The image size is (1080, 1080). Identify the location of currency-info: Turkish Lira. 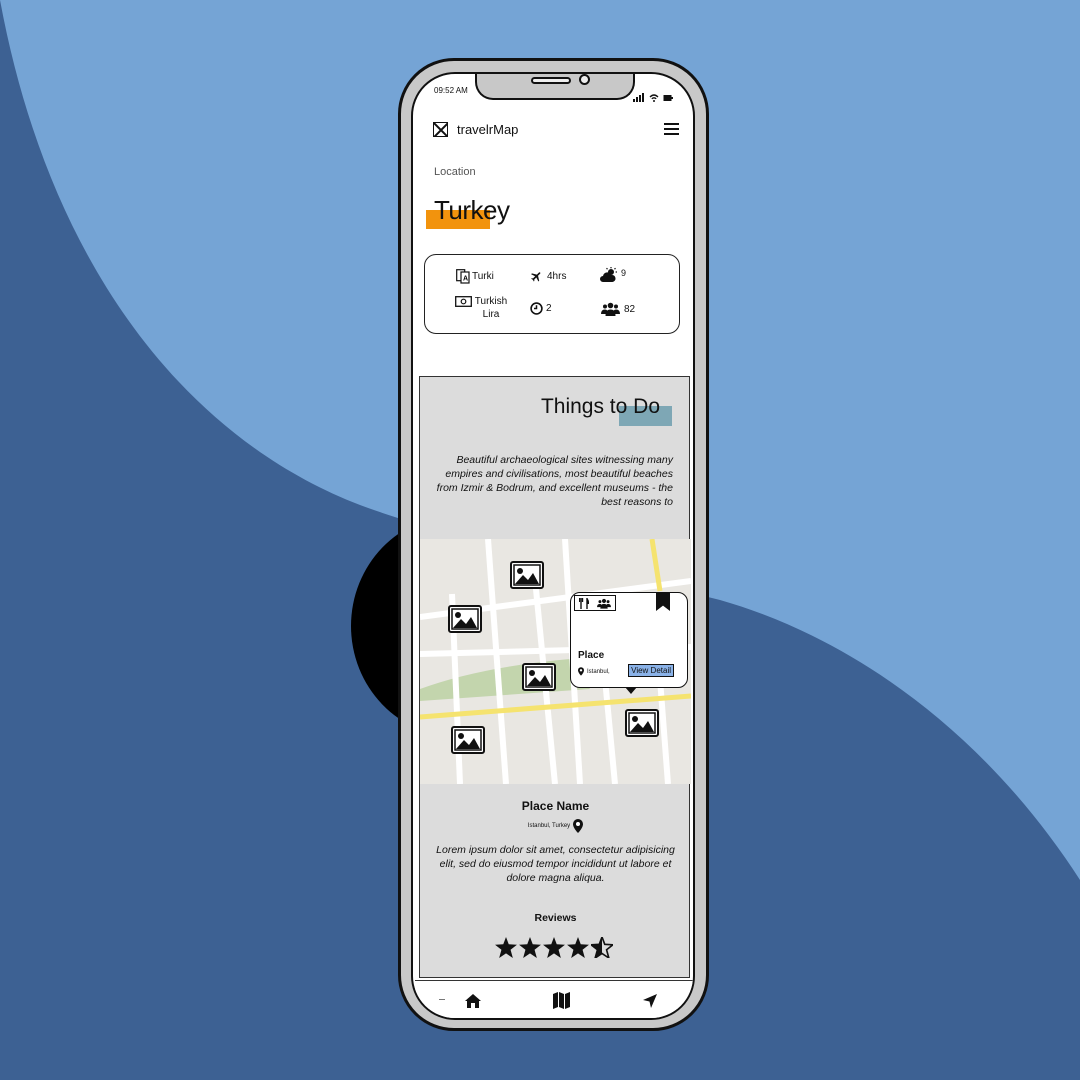
(483, 308).